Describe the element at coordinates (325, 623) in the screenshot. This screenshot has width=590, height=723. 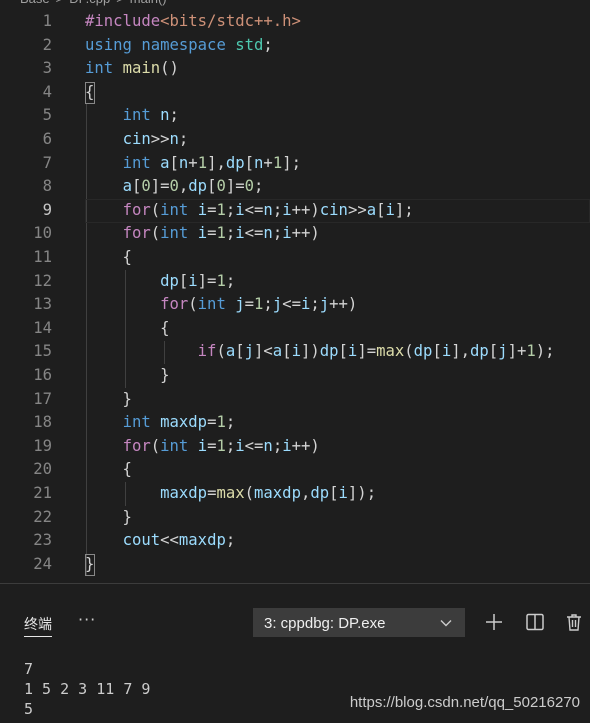
I see `terminal-select-value: 3: cppdbg: DP.exe` at that location.